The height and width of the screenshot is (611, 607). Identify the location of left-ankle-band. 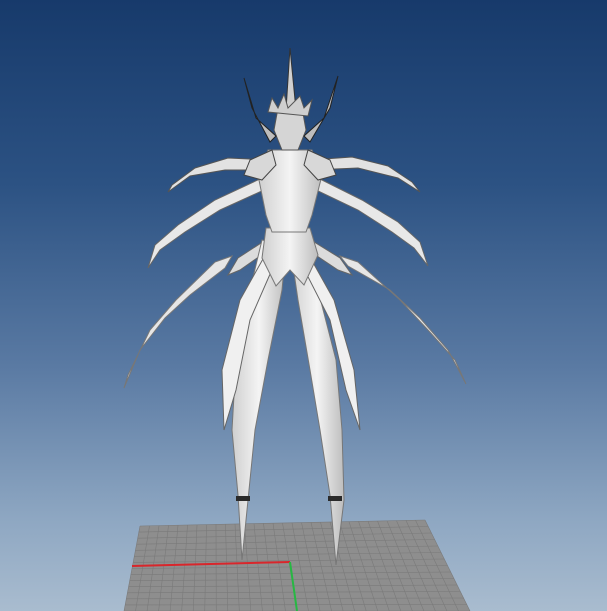
(243, 498).